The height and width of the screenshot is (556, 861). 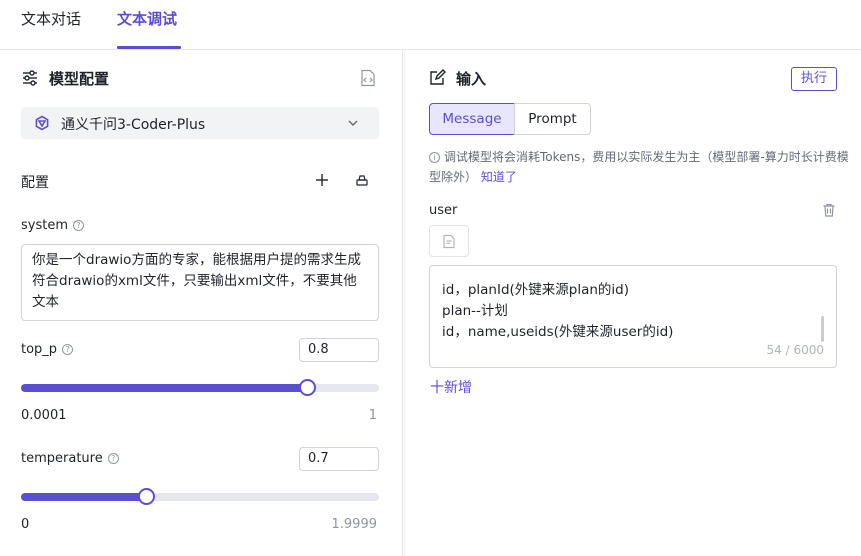 I want to click on tab-prompt: Prompt, so click(x=552, y=119).